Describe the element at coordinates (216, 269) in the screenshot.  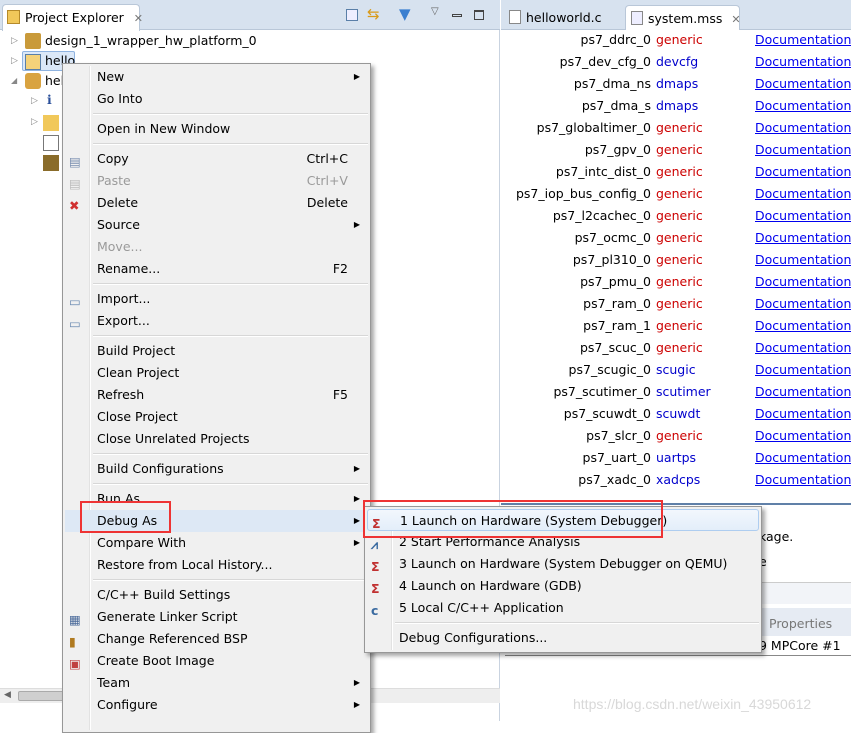
I see `menu-item-rename: Rename... F2` at that location.